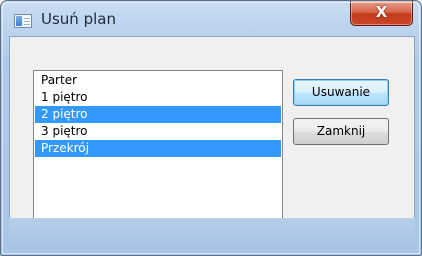  I want to click on close-window-button: X, so click(381, 13).